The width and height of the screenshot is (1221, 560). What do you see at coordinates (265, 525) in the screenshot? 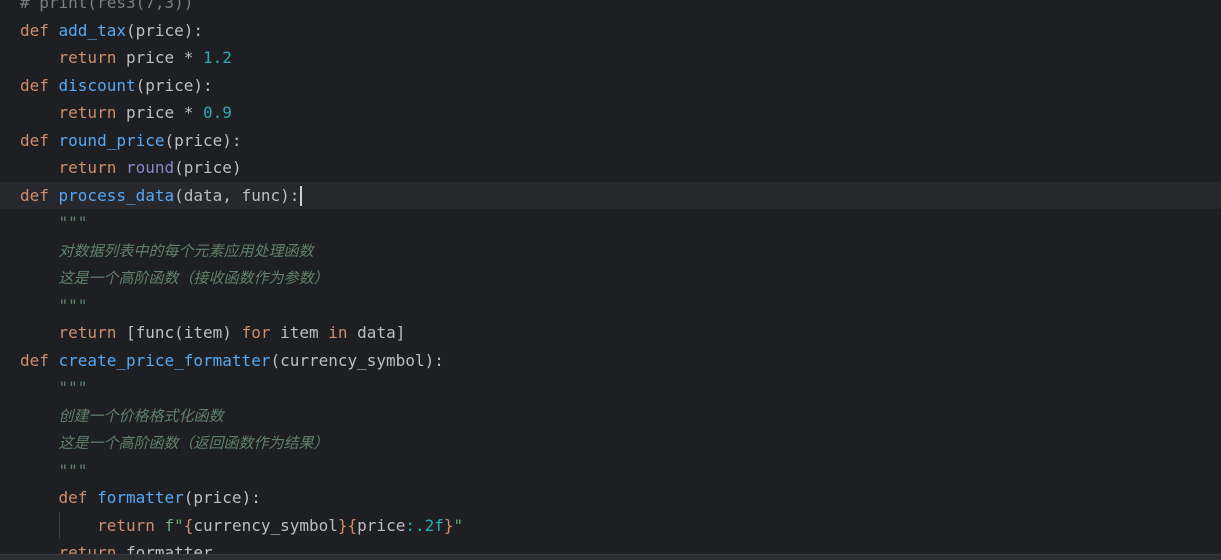
I see `code-token: currency_symbol` at bounding box center [265, 525].